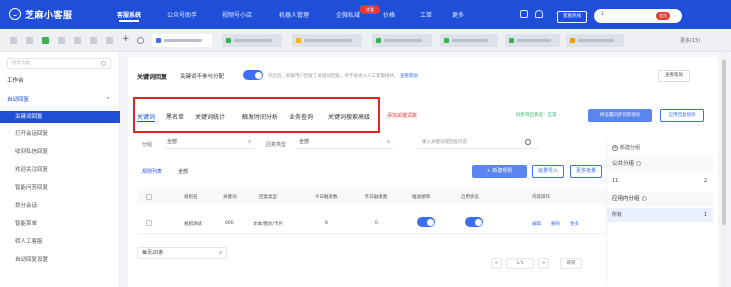 The width and height of the screenshot is (731, 287). What do you see at coordinates (644, 198) in the screenshot?
I see `help-icon` at bounding box center [644, 198].